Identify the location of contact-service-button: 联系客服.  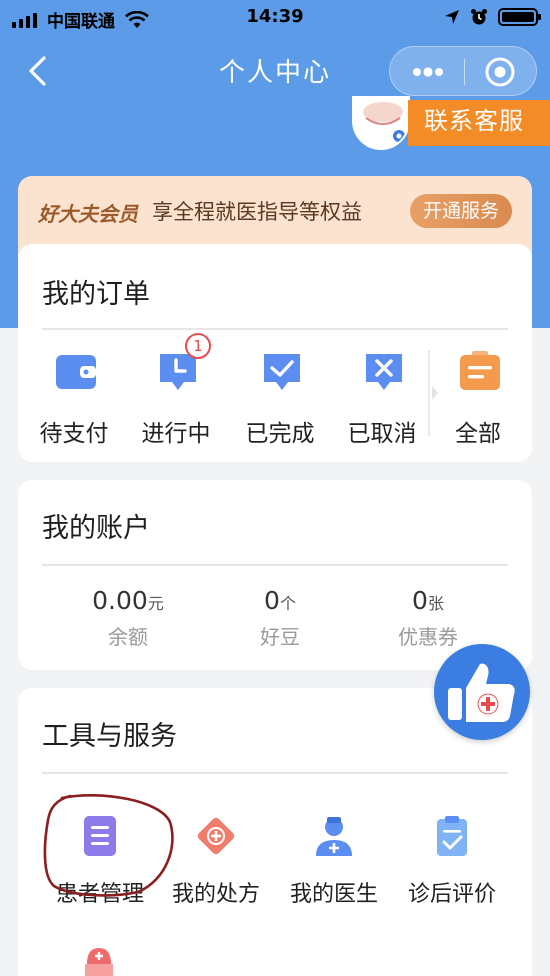
(479, 123).